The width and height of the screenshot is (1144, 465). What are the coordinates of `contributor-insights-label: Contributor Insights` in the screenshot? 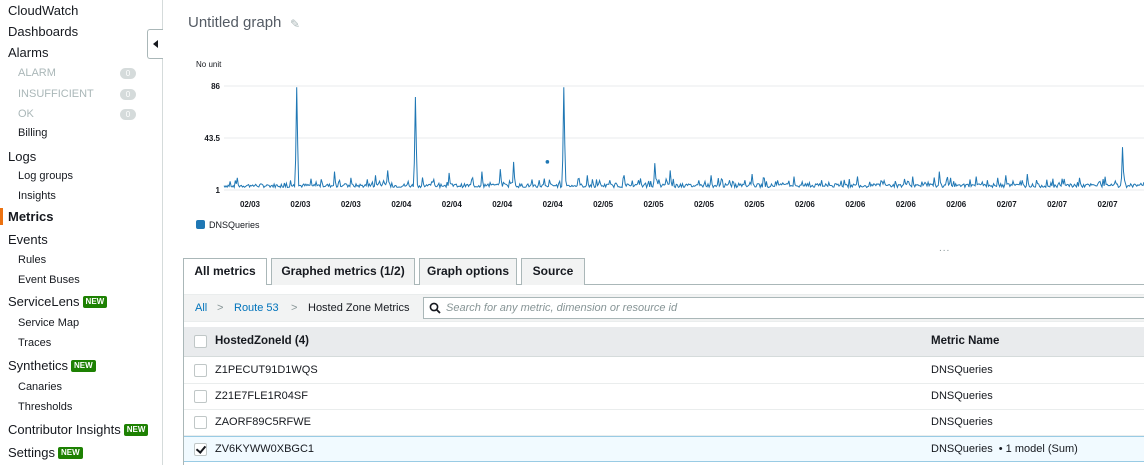 It's located at (64, 429).